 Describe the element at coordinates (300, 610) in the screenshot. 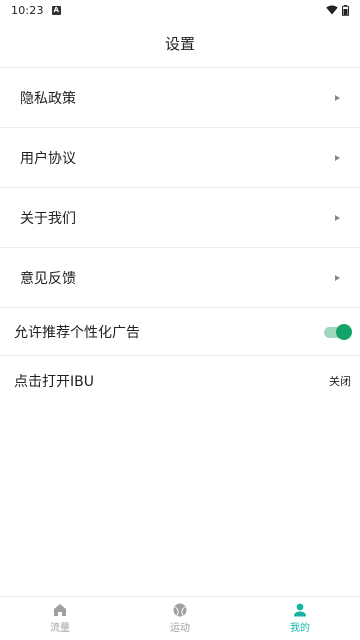

I see `person-icon` at that location.